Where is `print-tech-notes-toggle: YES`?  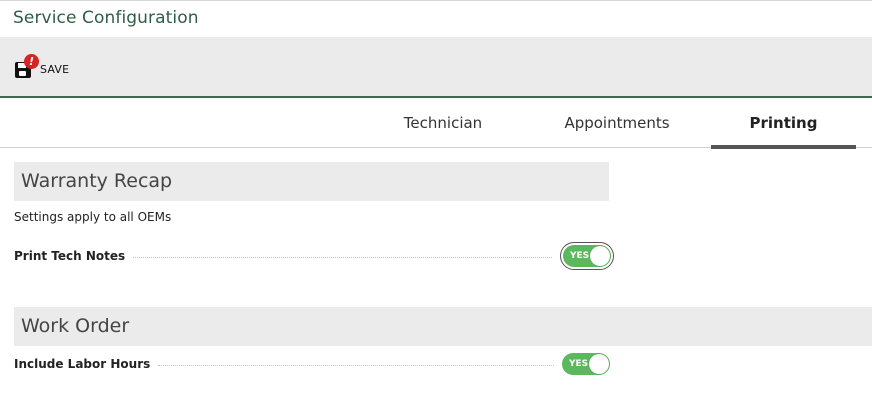
print-tech-notes-toggle: YES is located at coordinates (587, 256).